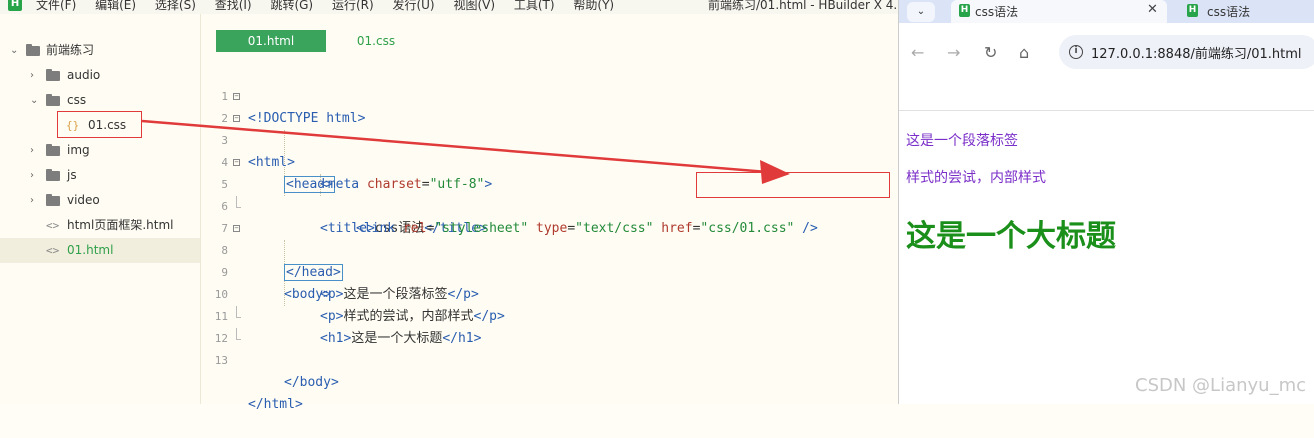  Describe the element at coordinates (803, 6) in the screenshot. I see `window-title: 前端练习/01.html - HBuilder X 4.2` at that location.